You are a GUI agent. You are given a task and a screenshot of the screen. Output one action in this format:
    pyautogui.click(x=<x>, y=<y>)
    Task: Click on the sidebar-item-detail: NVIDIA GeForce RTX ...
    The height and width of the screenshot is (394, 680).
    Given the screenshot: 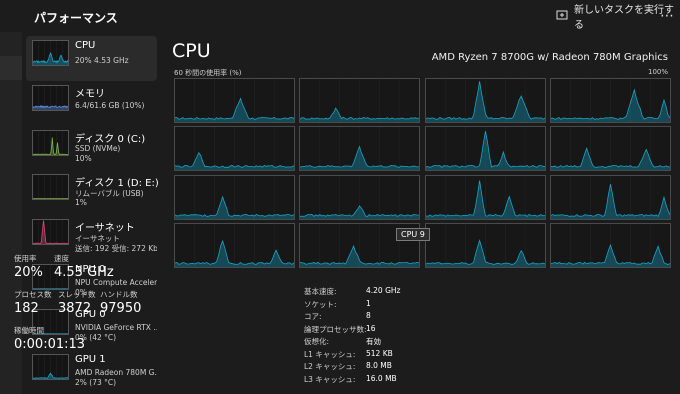 What is the action you would take?
    pyautogui.click(x=116, y=327)
    